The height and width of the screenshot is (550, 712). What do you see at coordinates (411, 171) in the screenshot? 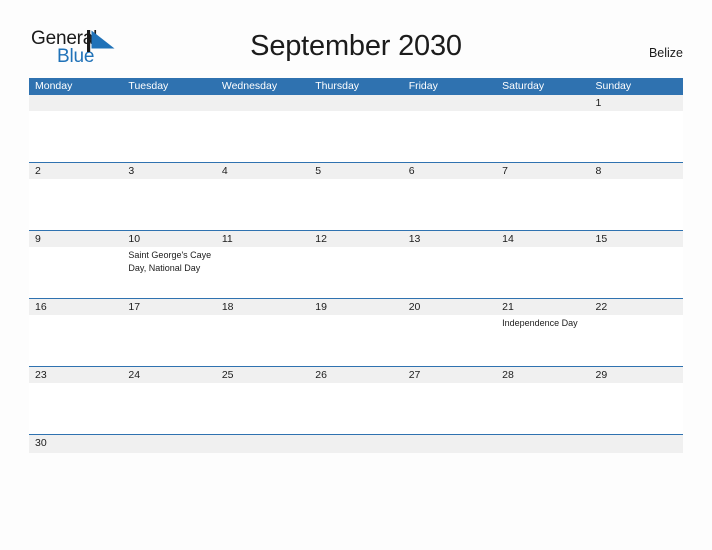
I see `calendar-day-number: 6` at bounding box center [411, 171].